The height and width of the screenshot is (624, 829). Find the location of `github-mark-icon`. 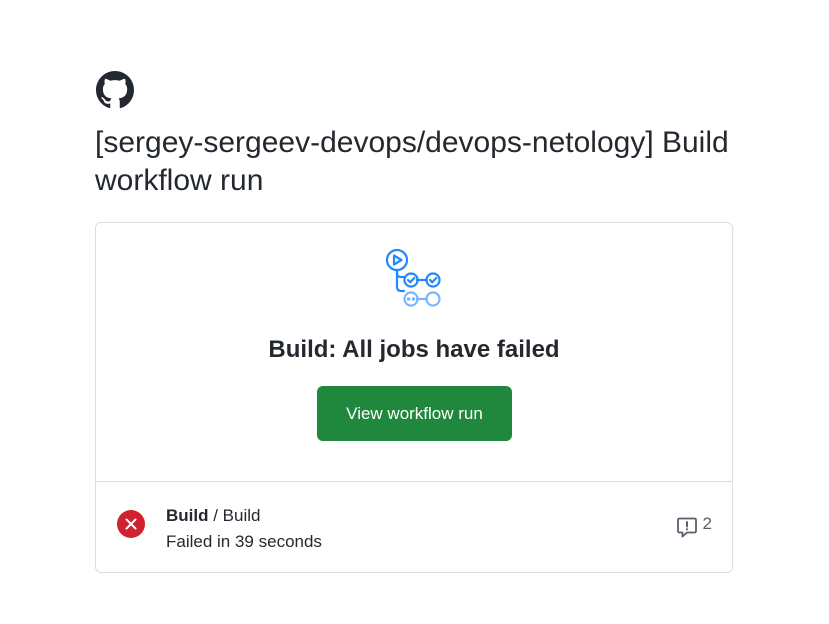

github-mark-icon is located at coordinates (115, 90).